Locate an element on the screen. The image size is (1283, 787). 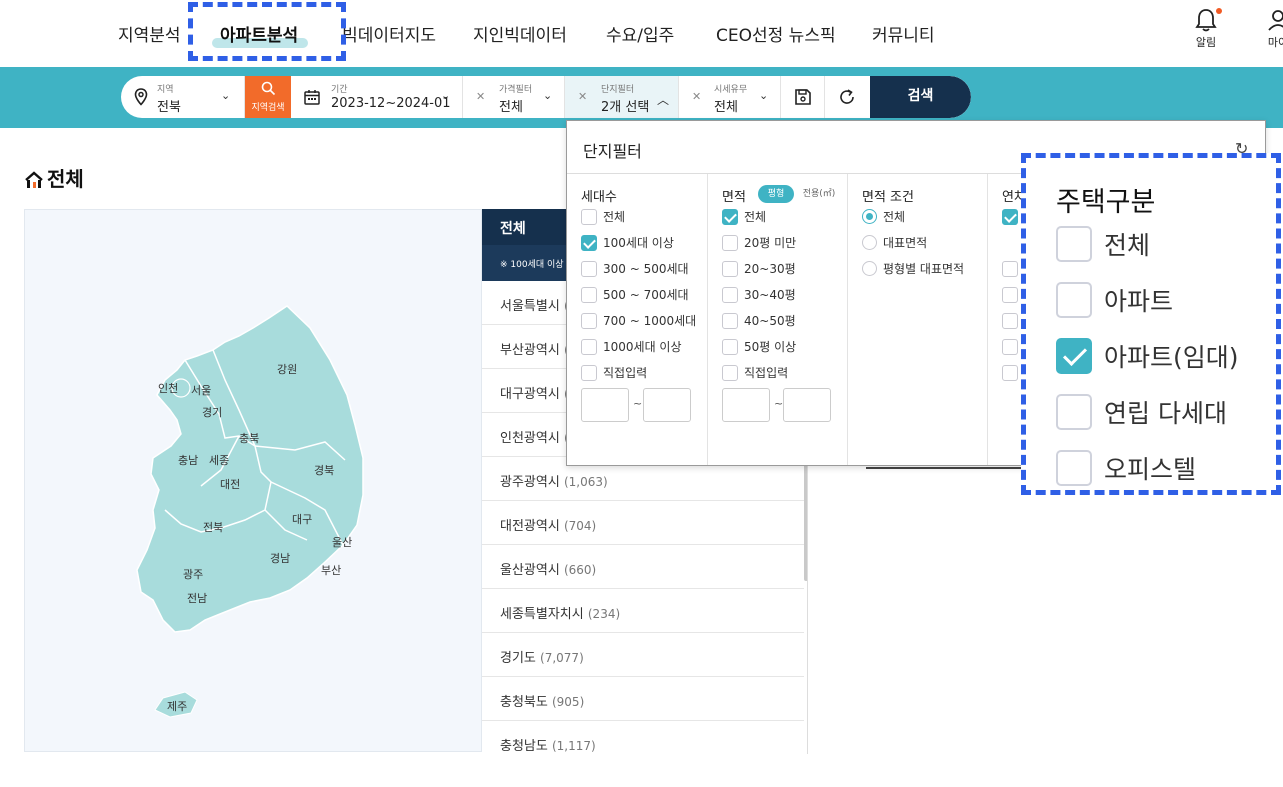
housing-type-option-apartment: 아파트 is located at coordinates (1114, 300).